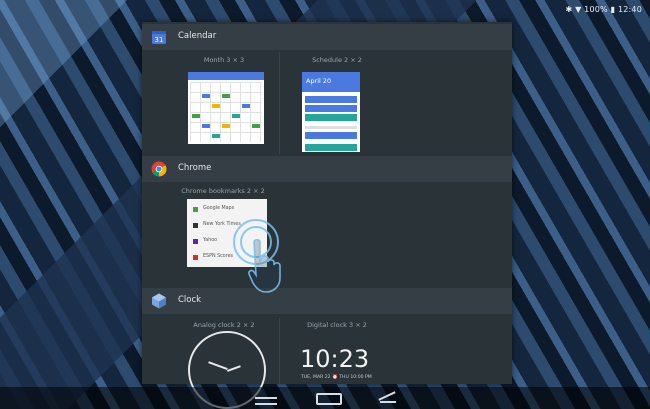  Describe the element at coordinates (226, 76) in the screenshot. I see `month-header-bar` at that location.